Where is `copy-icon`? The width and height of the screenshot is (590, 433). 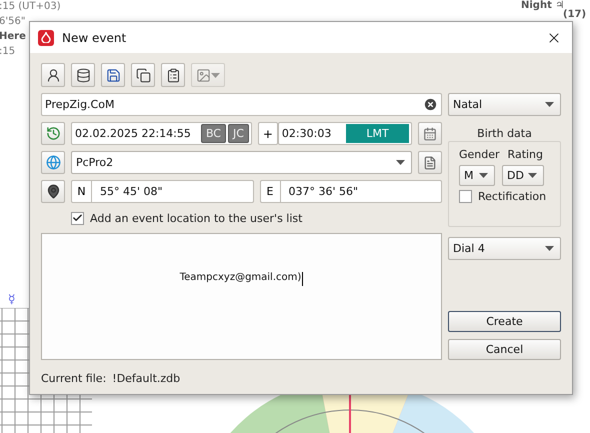 copy-icon is located at coordinates (143, 75).